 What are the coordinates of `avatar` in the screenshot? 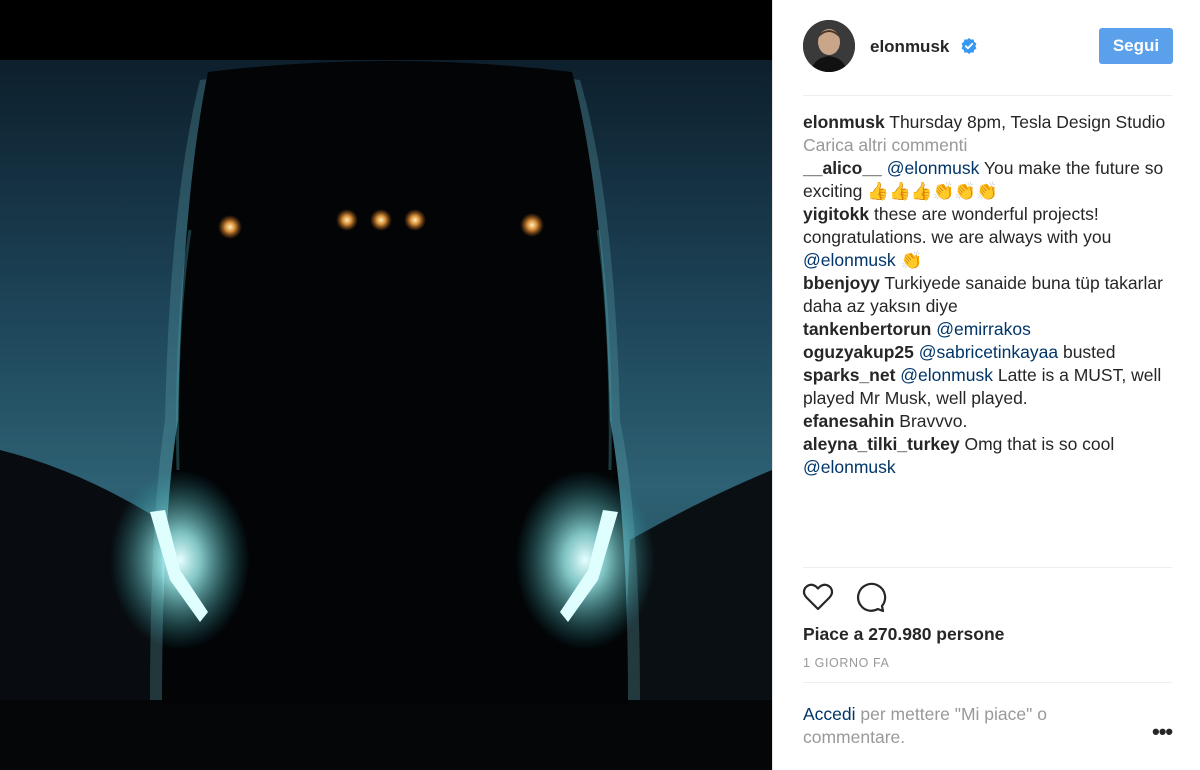 It's located at (829, 46).